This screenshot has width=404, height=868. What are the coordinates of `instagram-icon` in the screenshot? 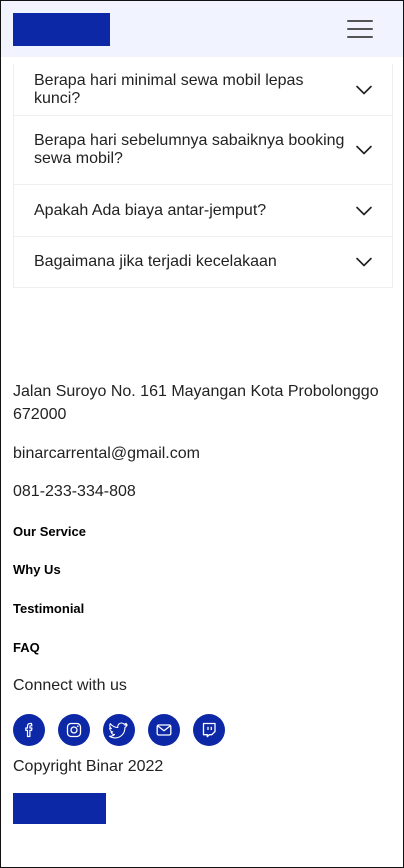 It's located at (74, 730).